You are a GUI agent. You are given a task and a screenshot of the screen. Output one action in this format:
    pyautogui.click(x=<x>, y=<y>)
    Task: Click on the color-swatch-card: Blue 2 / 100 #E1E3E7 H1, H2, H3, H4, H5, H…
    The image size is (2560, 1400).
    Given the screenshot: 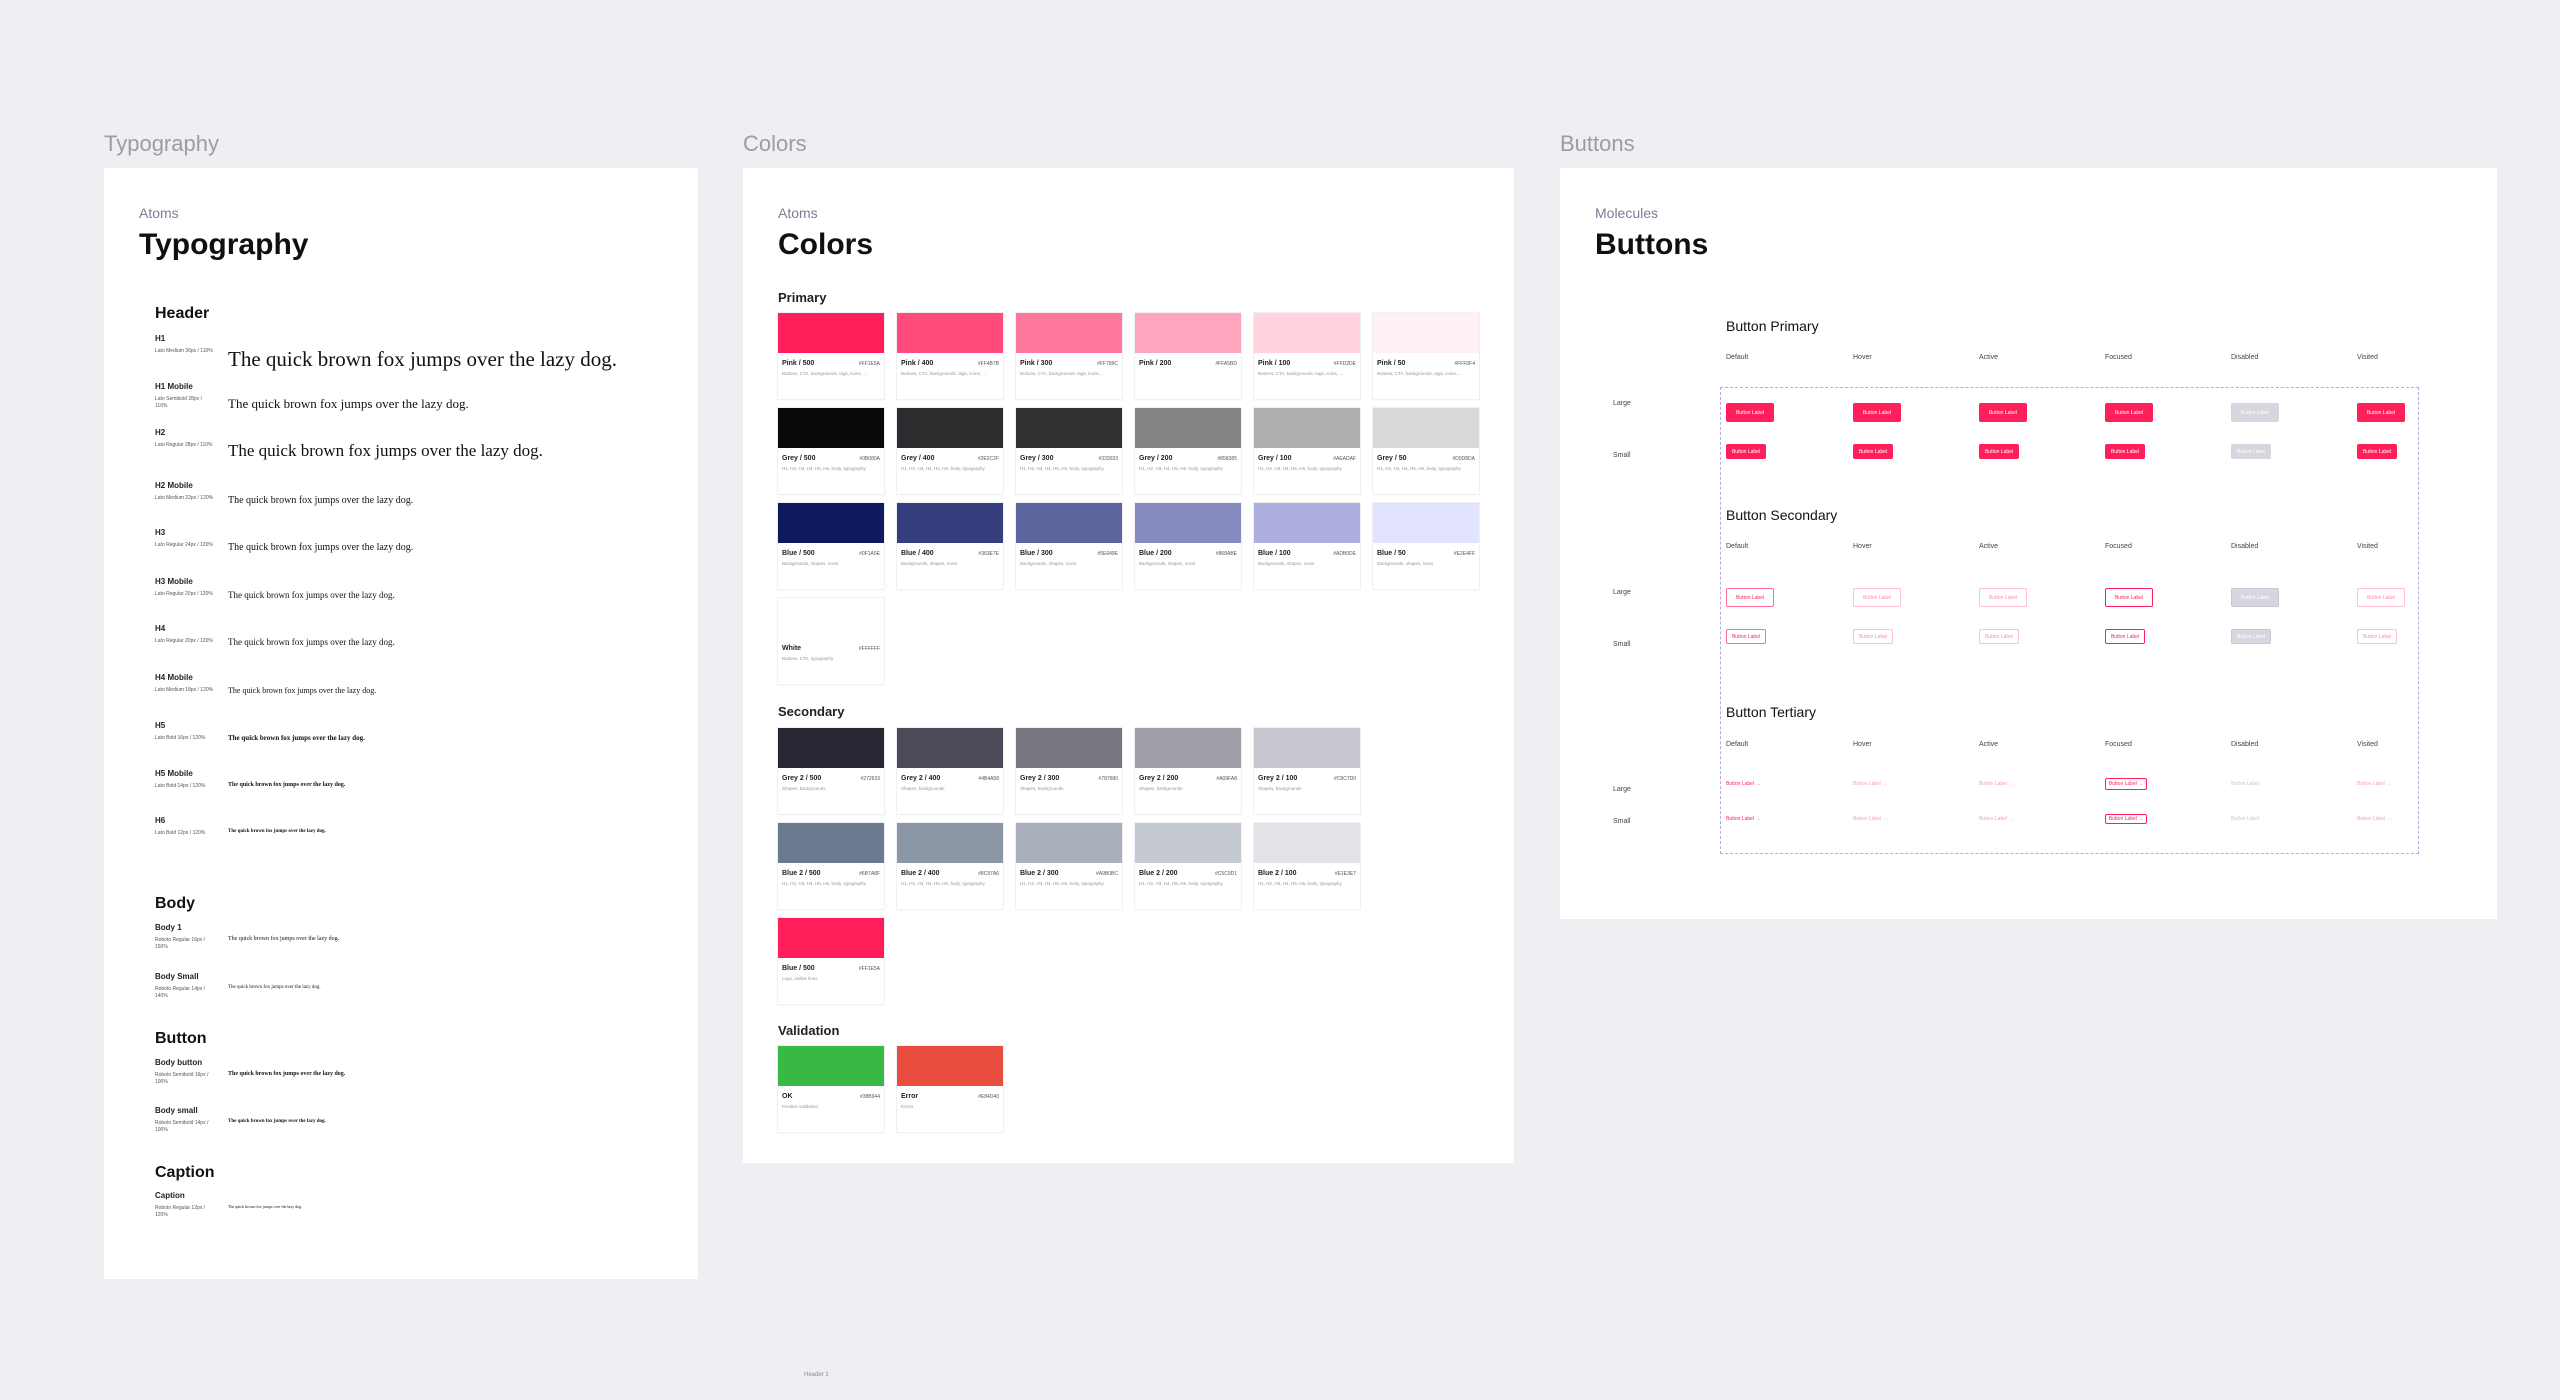 What is the action you would take?
    pyautogui.click(x=1307, y=866)
    